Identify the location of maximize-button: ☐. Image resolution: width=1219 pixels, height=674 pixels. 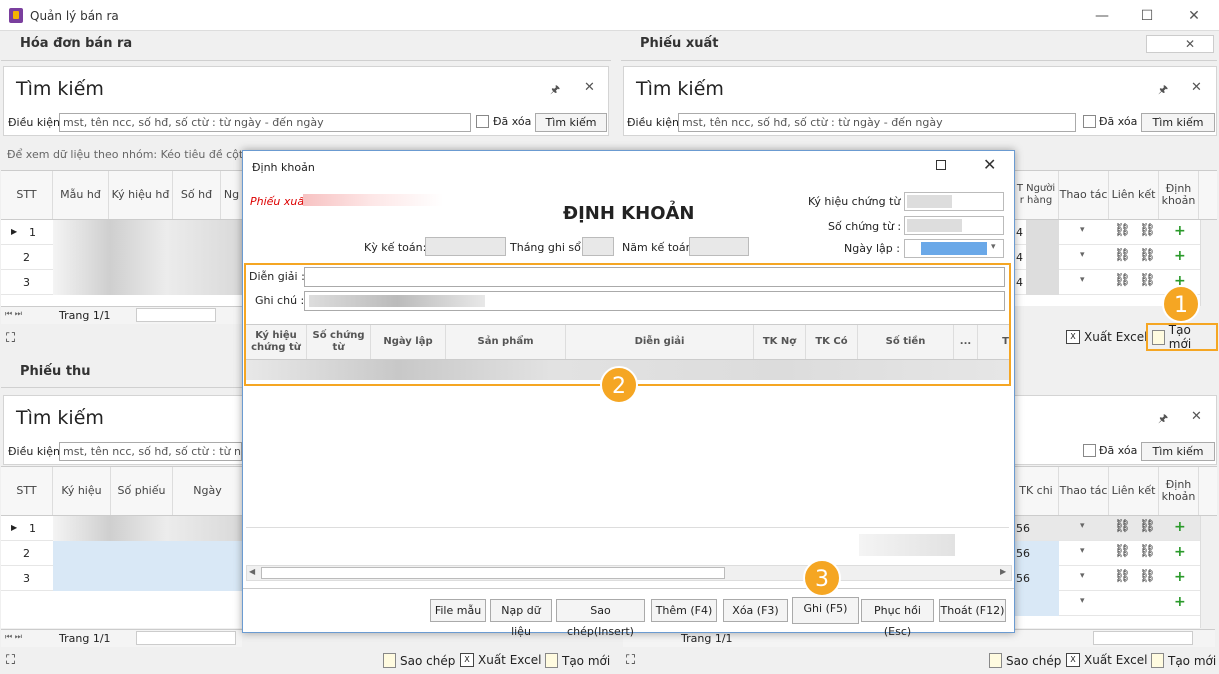
(1147, 16).